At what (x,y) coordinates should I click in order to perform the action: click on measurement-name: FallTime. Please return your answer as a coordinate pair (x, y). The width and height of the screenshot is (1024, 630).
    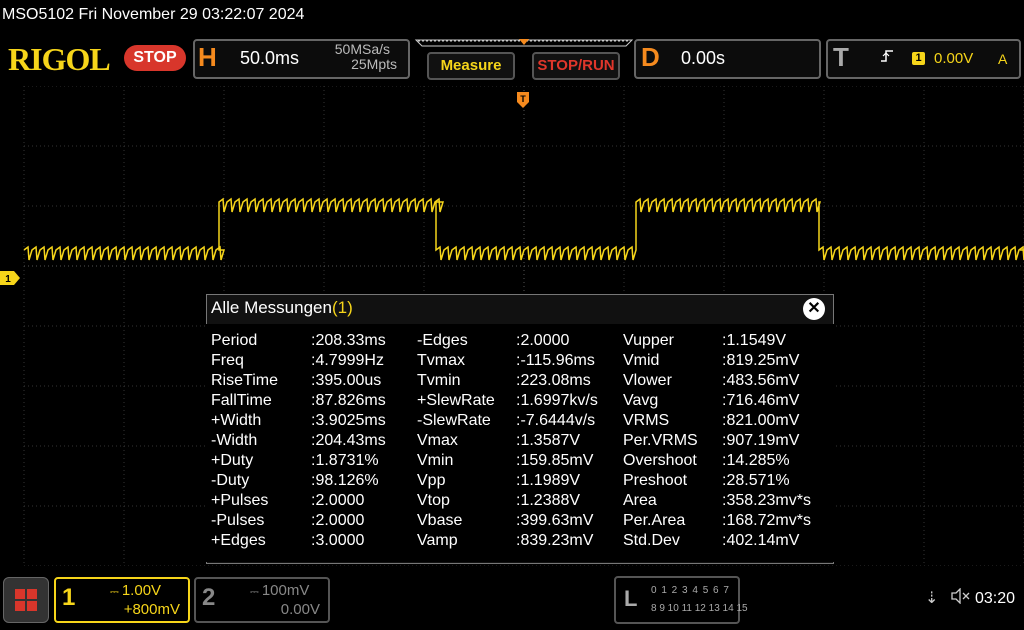
    Looking at the image, I should click on (241, 400).